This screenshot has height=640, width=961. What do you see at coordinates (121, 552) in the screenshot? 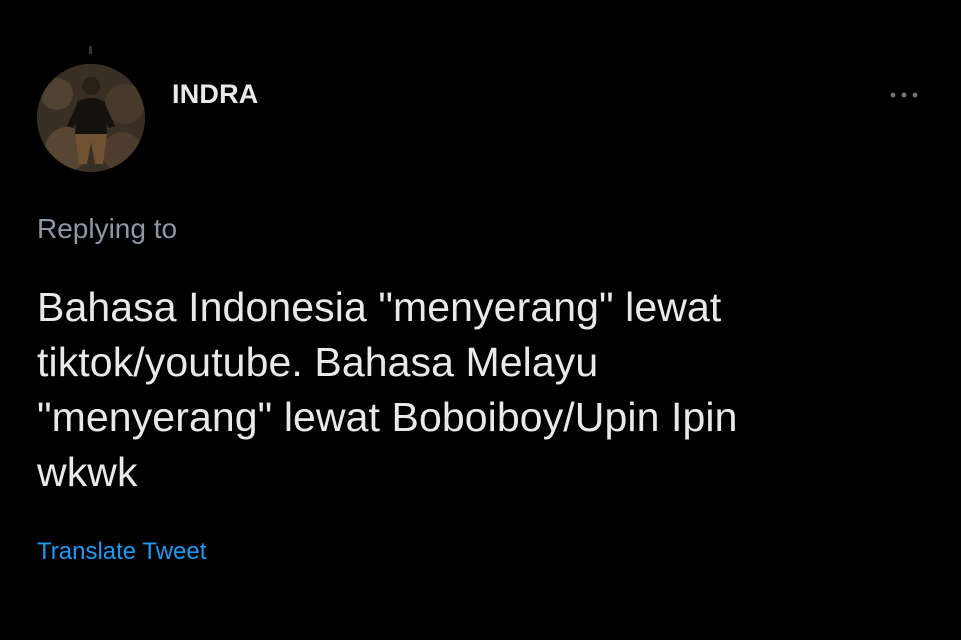
I see `translate-tweet-link: Translate Tweet` at bounding box center [121, 552].